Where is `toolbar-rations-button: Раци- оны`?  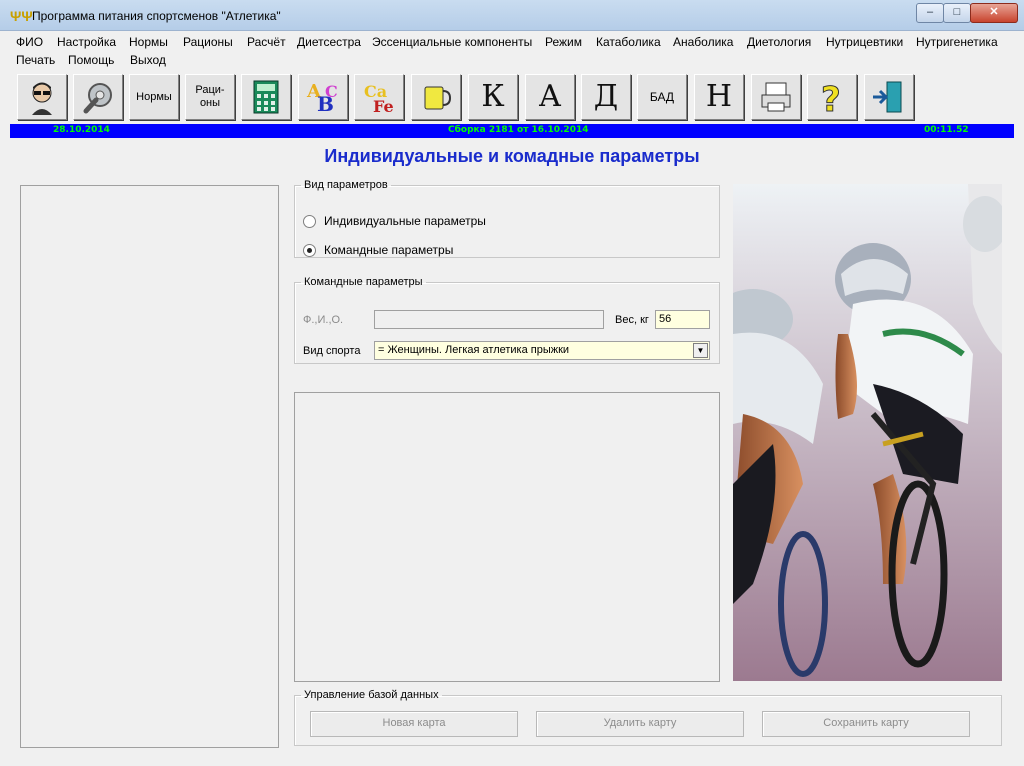
toolbar-rations-button: Раци- оны is located at coordinates (210, 97).